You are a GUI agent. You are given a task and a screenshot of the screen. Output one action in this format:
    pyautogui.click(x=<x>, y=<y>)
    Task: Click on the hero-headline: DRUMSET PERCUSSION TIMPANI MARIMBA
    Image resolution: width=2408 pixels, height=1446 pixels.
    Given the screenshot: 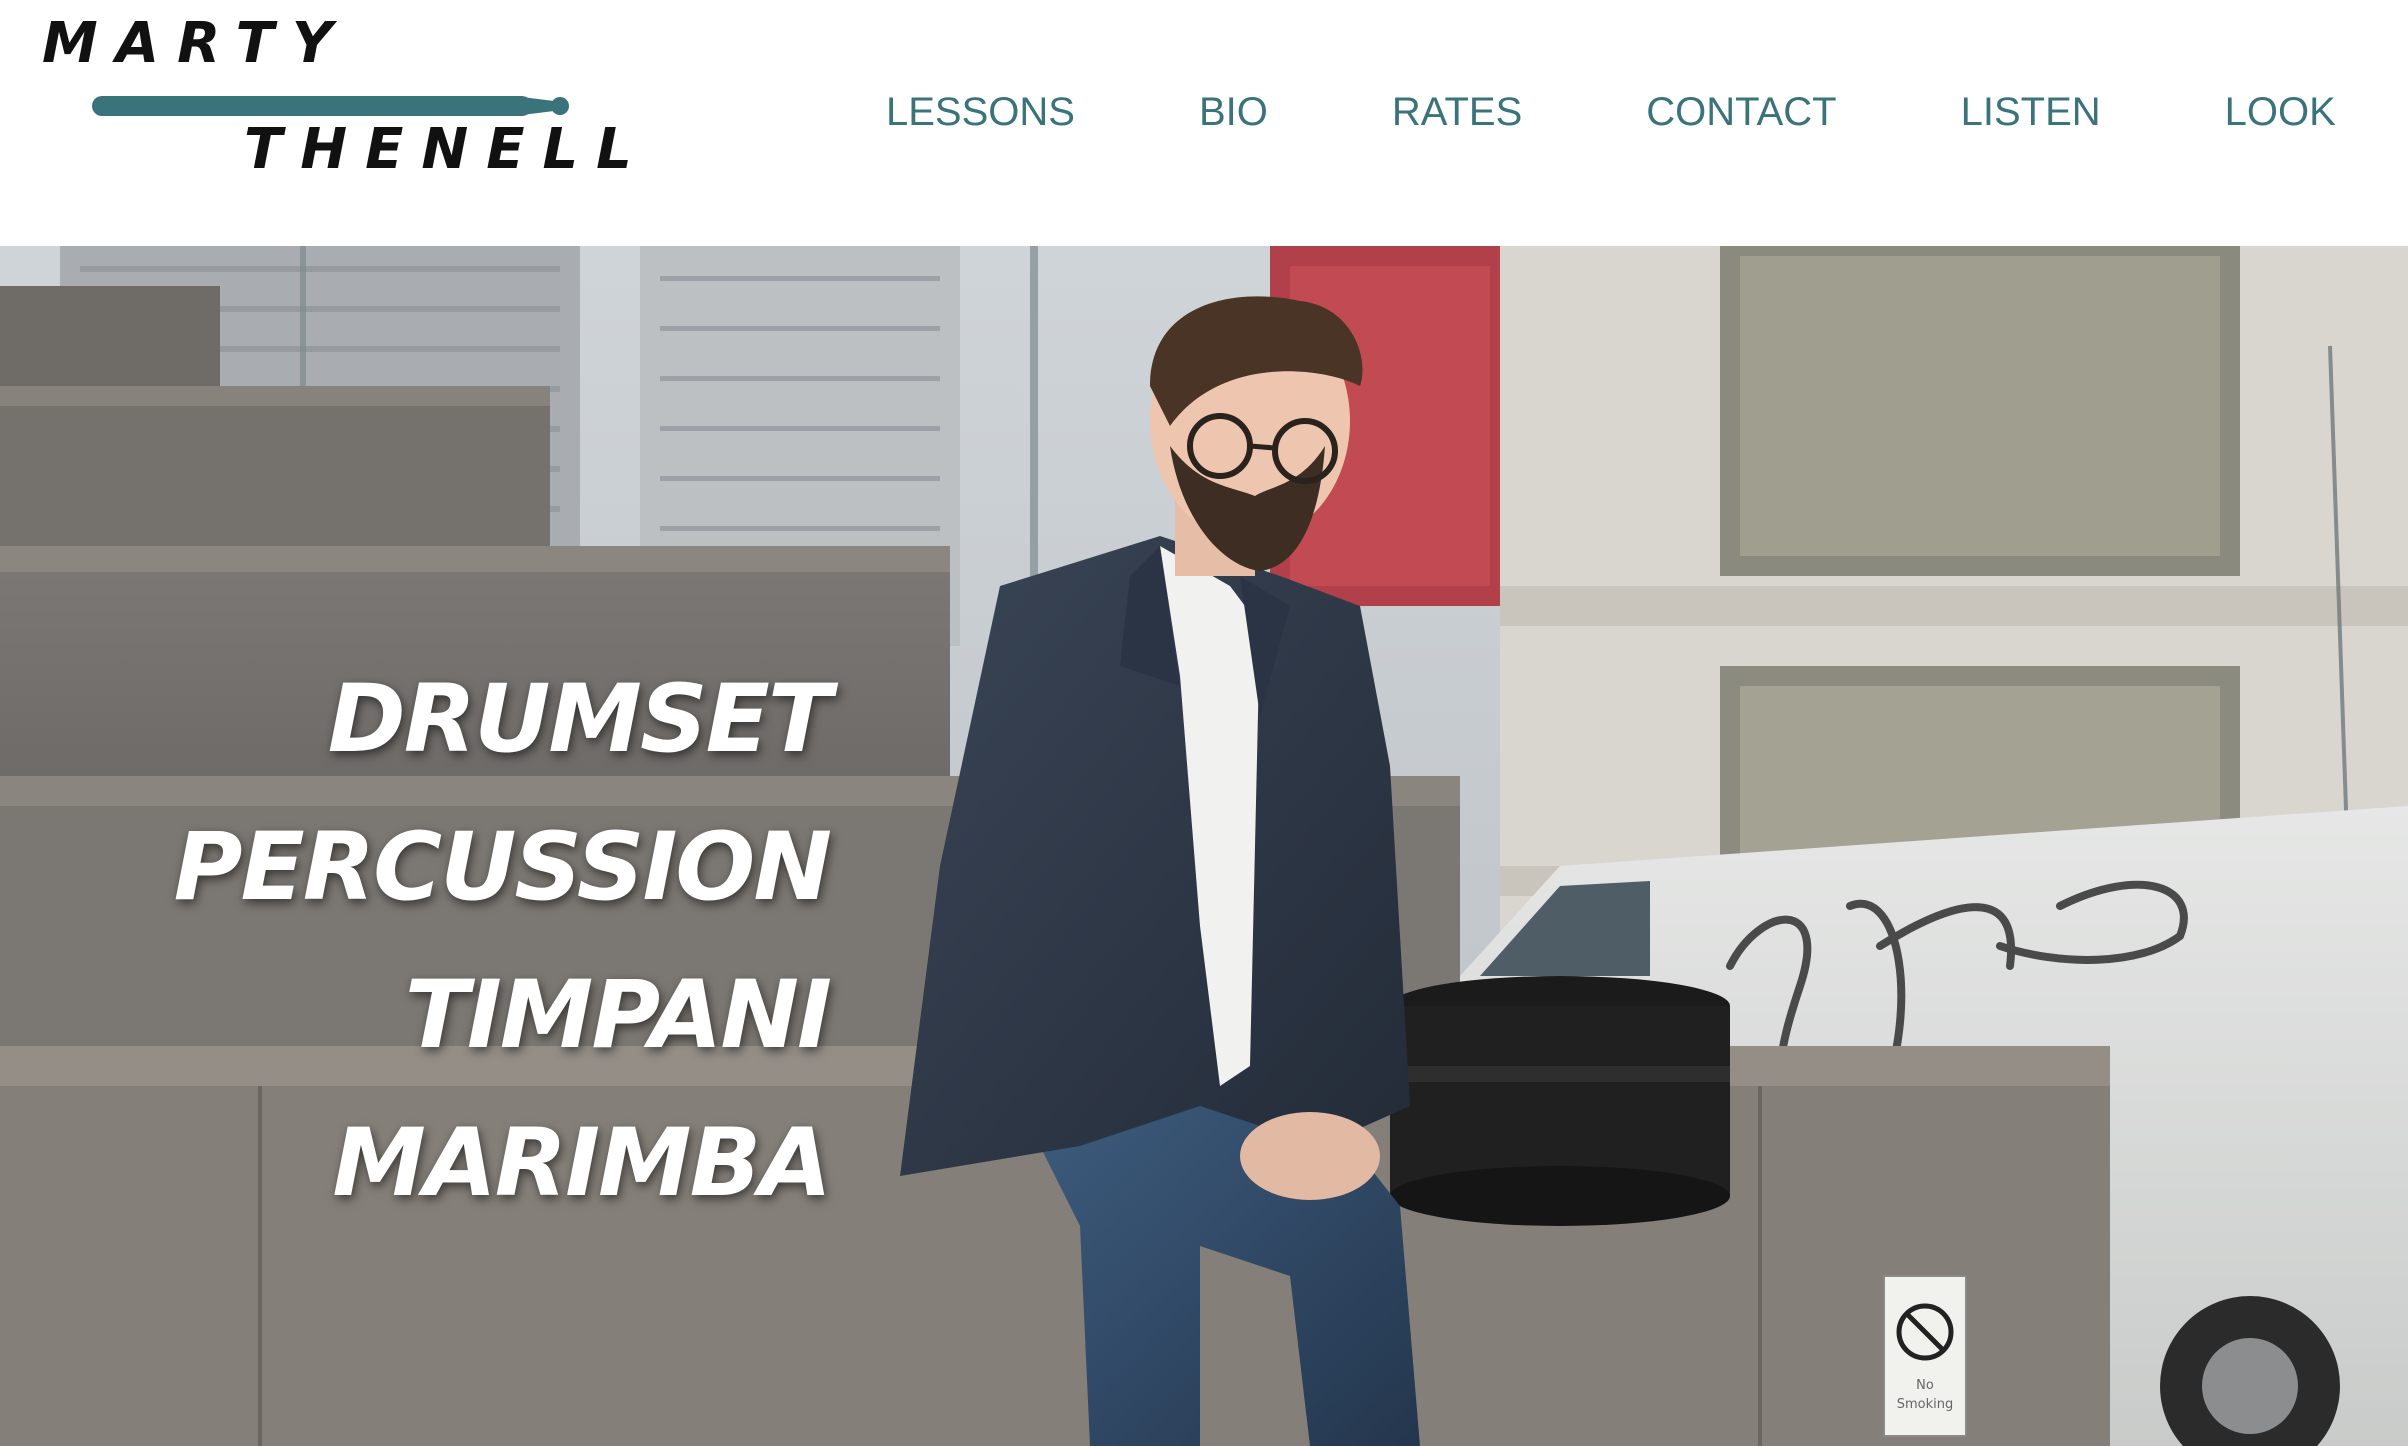 What is the action you would take?
    pyautogui.click(x=502, y=942)
    